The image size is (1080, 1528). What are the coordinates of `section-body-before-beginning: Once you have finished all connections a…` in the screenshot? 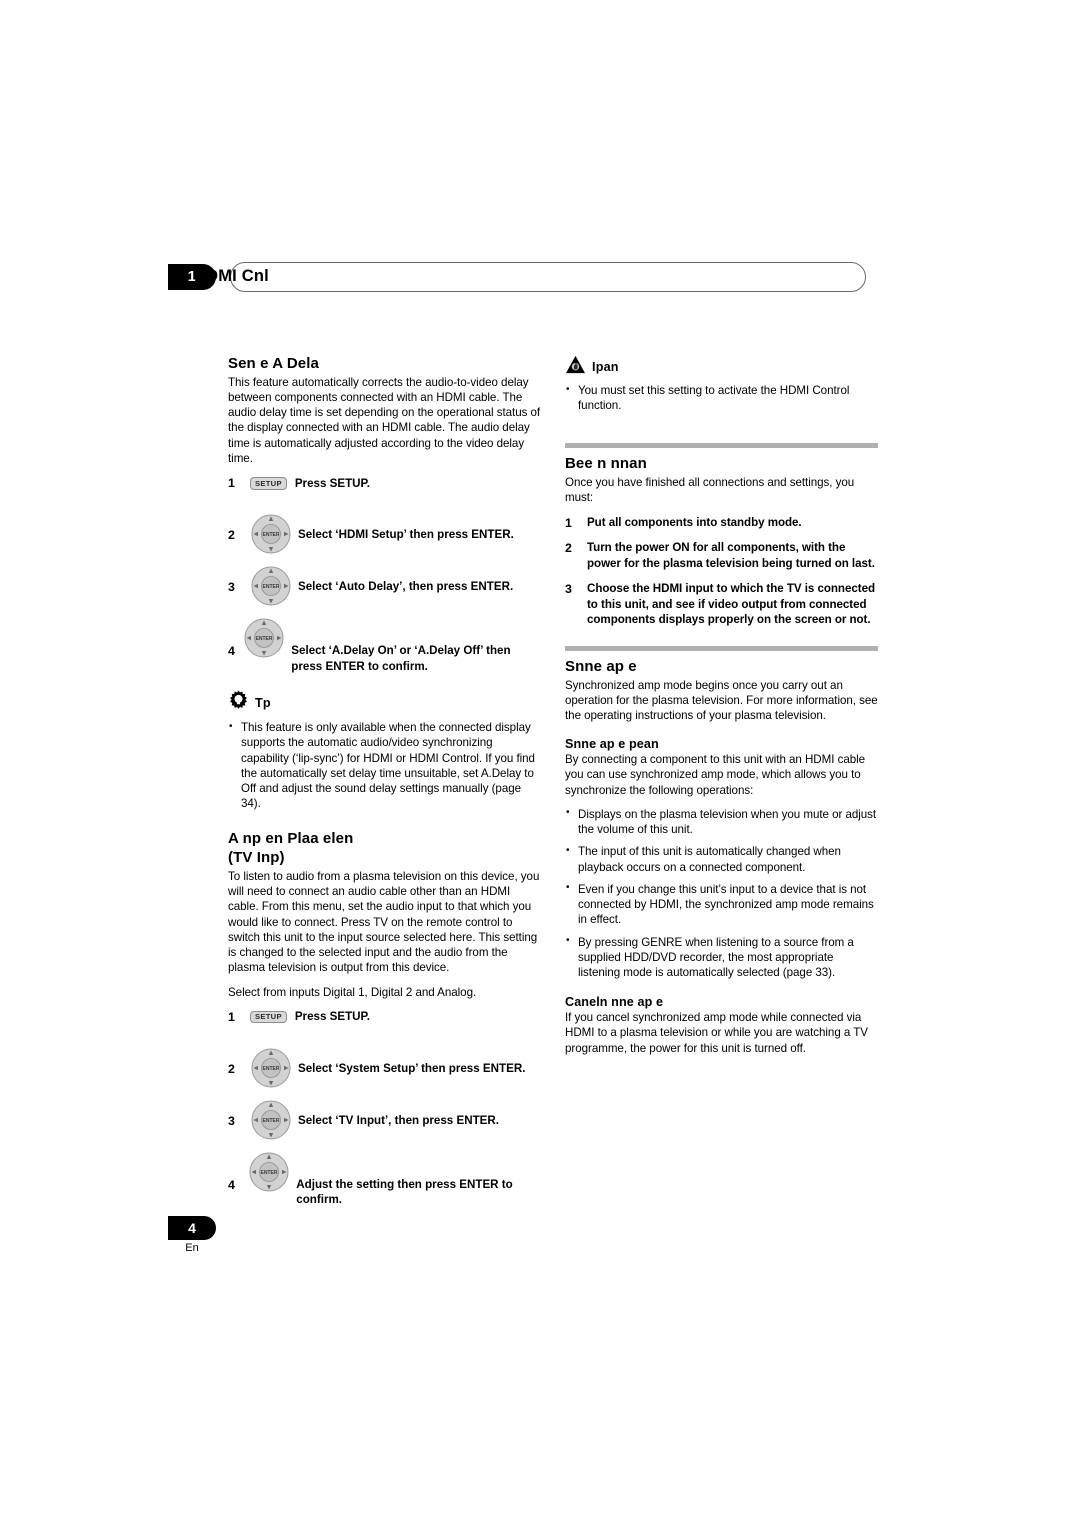 It's located at (710, 490).